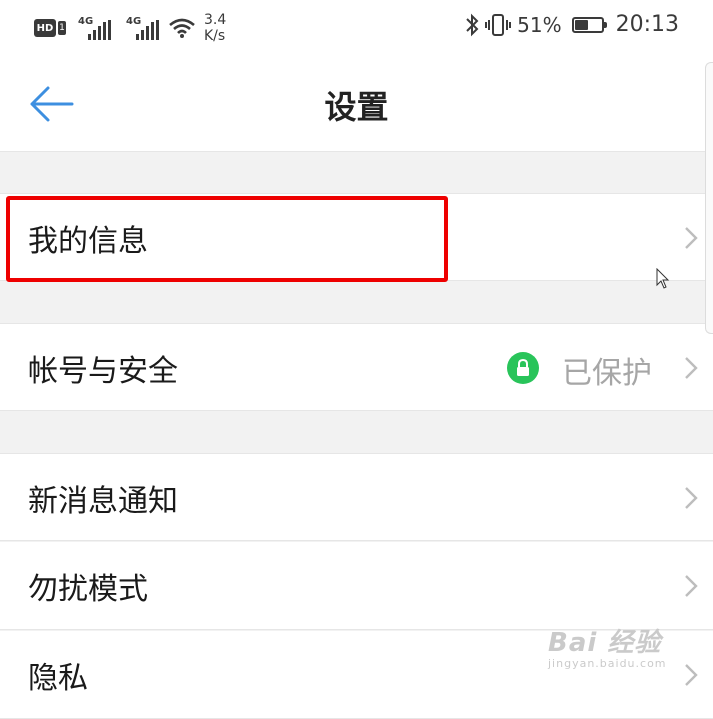 This screenshot has height=719, width=713. I want to click on net-speed-value: 3.4, so click(215, 20).